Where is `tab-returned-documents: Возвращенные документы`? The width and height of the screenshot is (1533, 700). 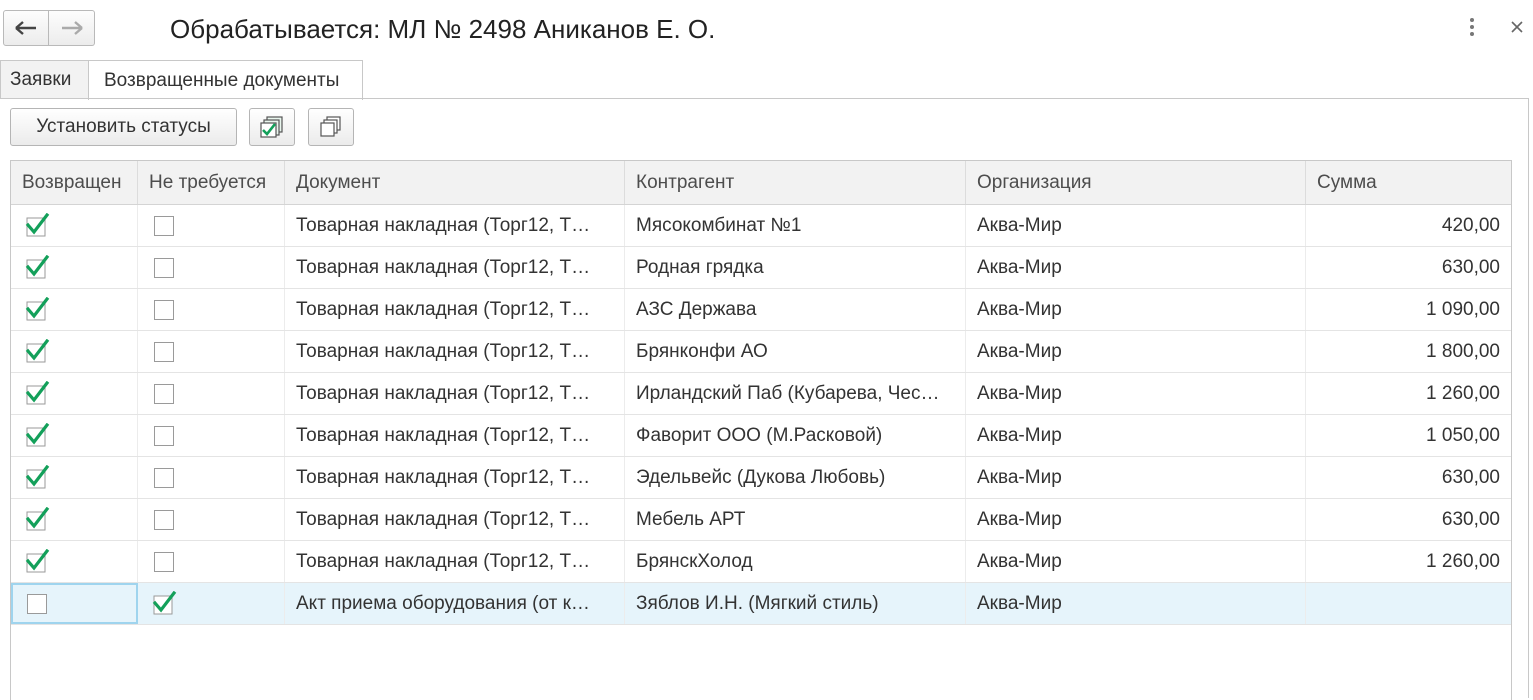
tab-returned-documents: Возвращенные документы is located at coordinates (225, 80).